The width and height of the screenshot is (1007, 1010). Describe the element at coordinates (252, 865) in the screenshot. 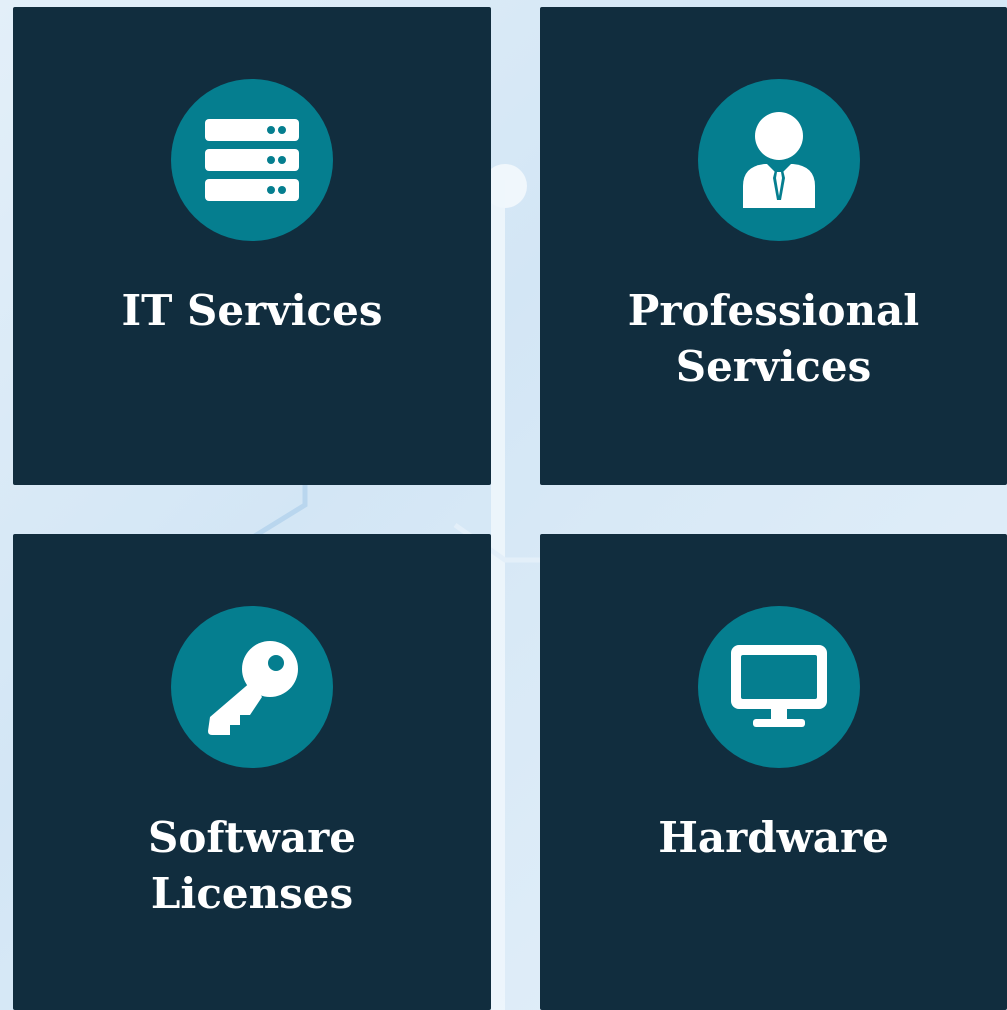

I see `card-title: Software Licenses` at that location.